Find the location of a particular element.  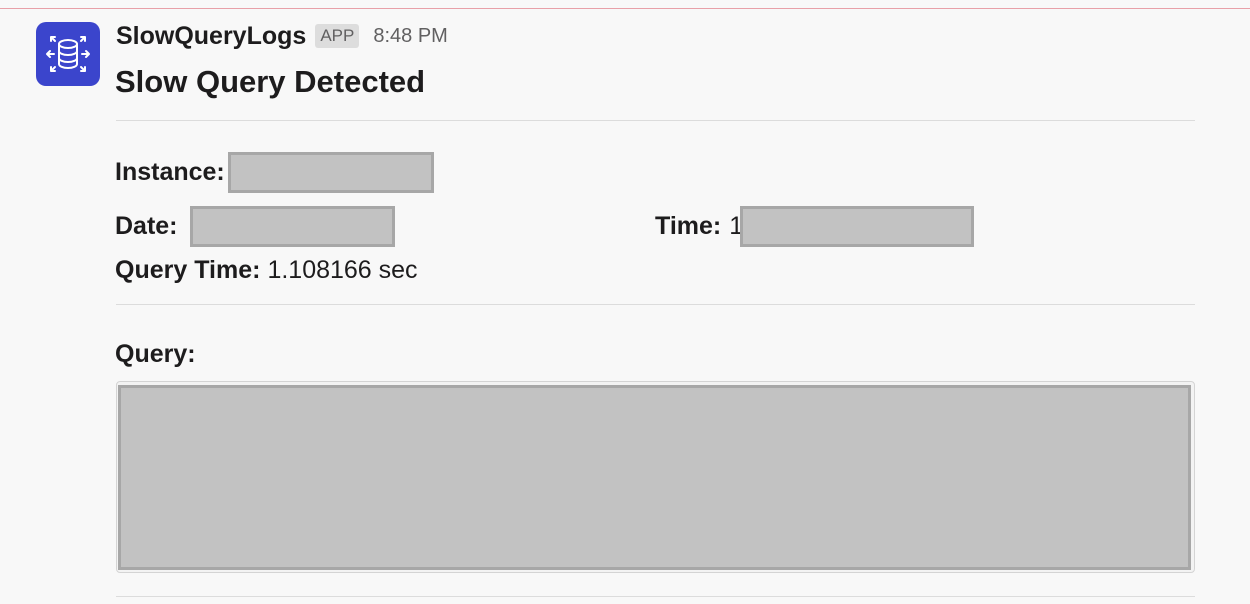

app-avatar is located at coordinates (68, 54).